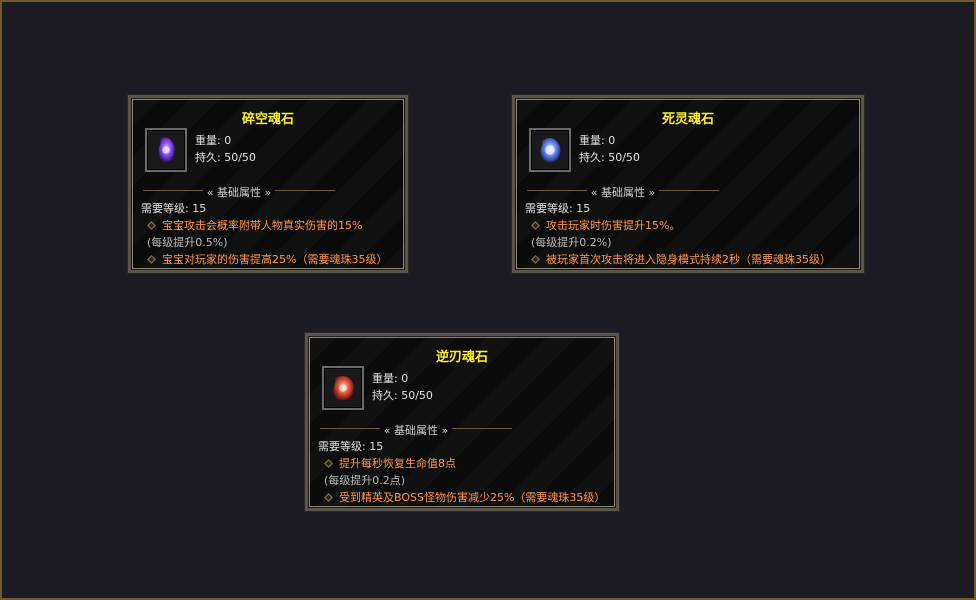 This screenshot has width=976, height=600. Describe the element at coordinates (365, 480) in the screenshot. I see `attribute-growth: (每级提升0.2点)` at that location.